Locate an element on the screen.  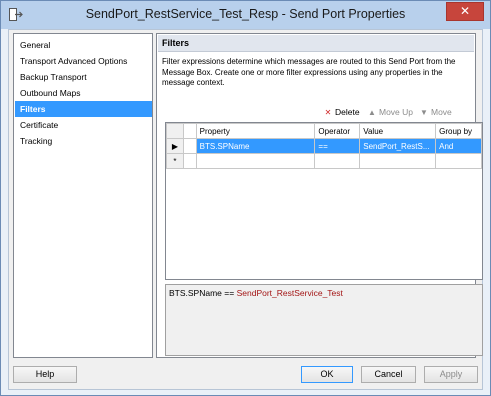
table-row: ▶ BTS.SPName == SendPort_RestS... And is located at coordinates (324, 146).